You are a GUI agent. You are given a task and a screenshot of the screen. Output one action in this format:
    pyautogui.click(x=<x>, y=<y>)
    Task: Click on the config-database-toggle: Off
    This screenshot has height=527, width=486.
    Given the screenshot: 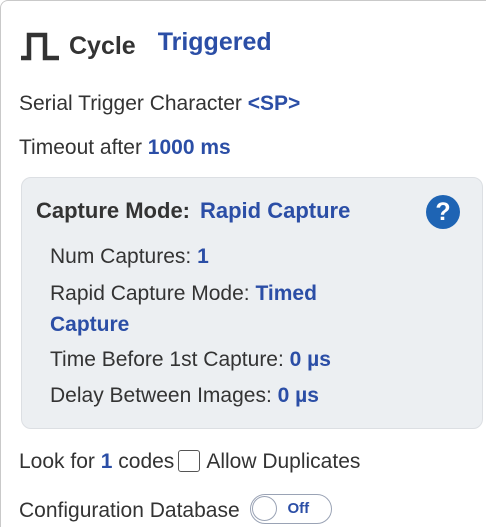 What is the action you would take?
    pyautogui.click(x=290, y=509)
    